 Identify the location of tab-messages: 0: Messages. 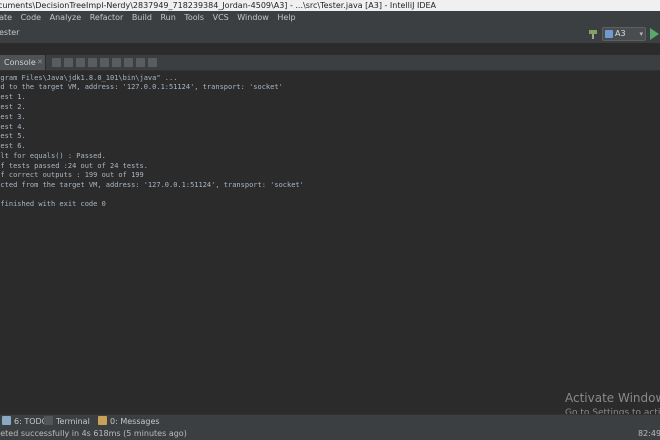
(129, 421).